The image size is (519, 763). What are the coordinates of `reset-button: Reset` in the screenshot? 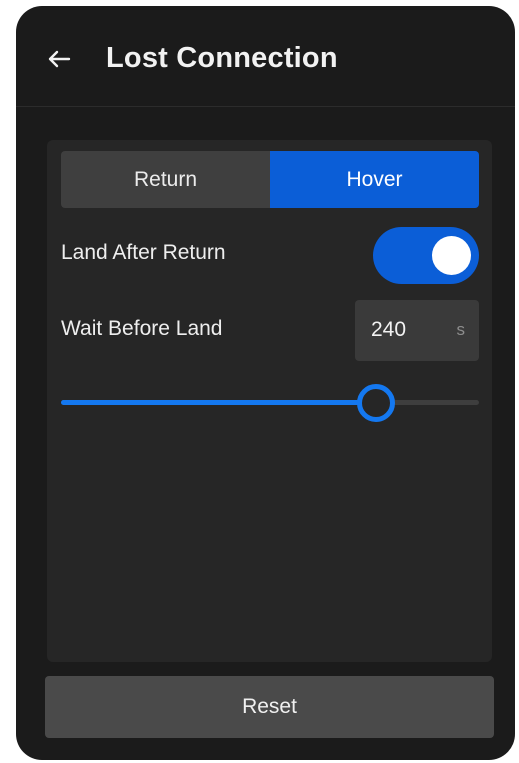 It's located at (269, 707).